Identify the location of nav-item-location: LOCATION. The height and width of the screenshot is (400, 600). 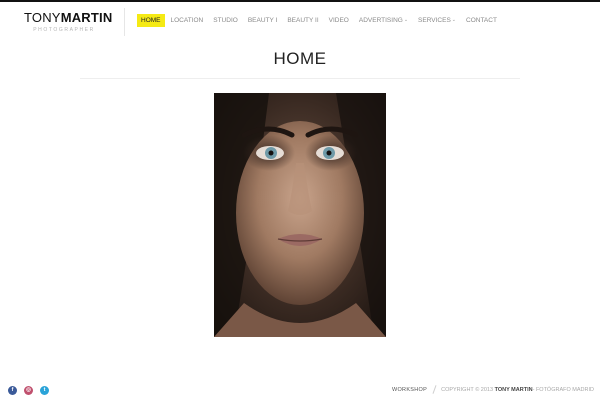
(187, 20).